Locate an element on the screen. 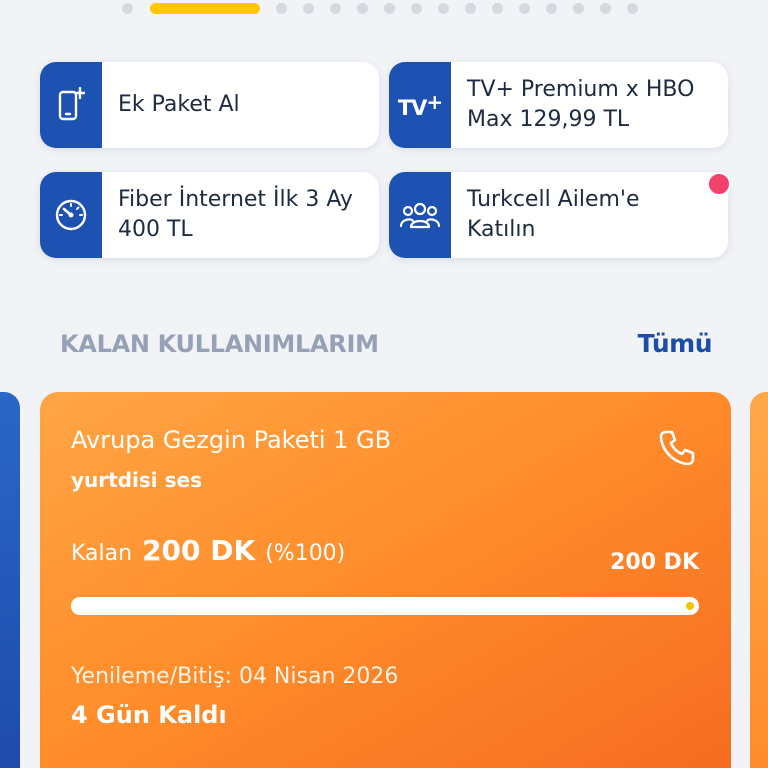 The height and width of the screenshot is (768, 768). quick-action-ek-paket-al: Ek Paket Al is located at coordinates (209, 105).